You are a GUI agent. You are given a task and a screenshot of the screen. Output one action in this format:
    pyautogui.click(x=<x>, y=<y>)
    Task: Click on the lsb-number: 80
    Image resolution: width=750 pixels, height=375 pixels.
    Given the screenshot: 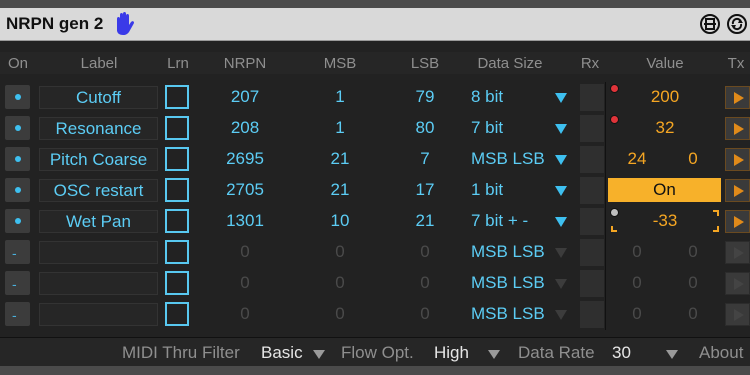 What is the action you would take?
    pyautogui.click(x=425, y=128)
    